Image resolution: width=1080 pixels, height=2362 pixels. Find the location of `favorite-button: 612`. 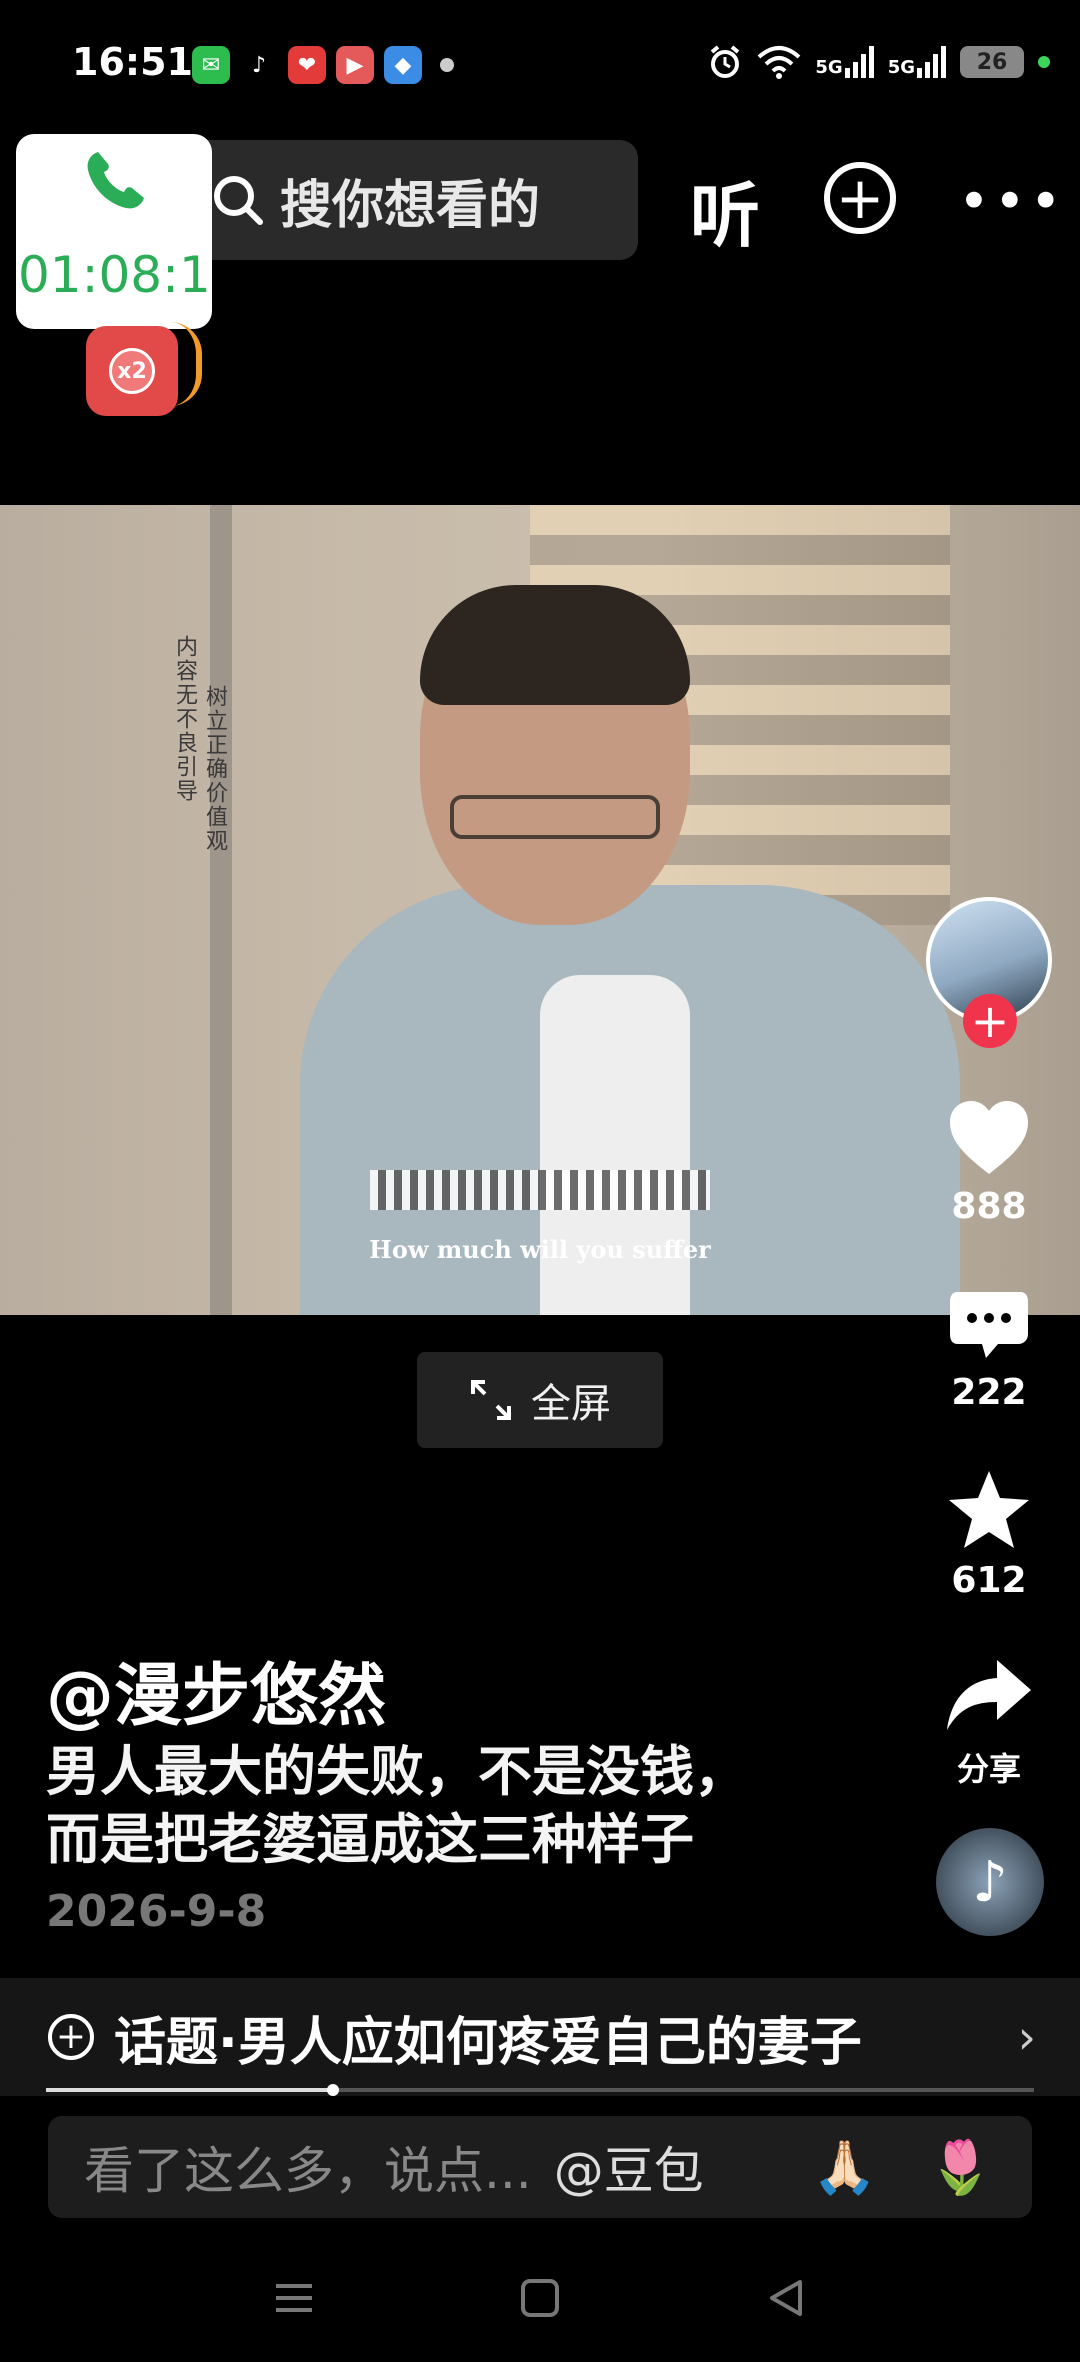

favorite-button: 612 is located at coordinates (989, 1534).